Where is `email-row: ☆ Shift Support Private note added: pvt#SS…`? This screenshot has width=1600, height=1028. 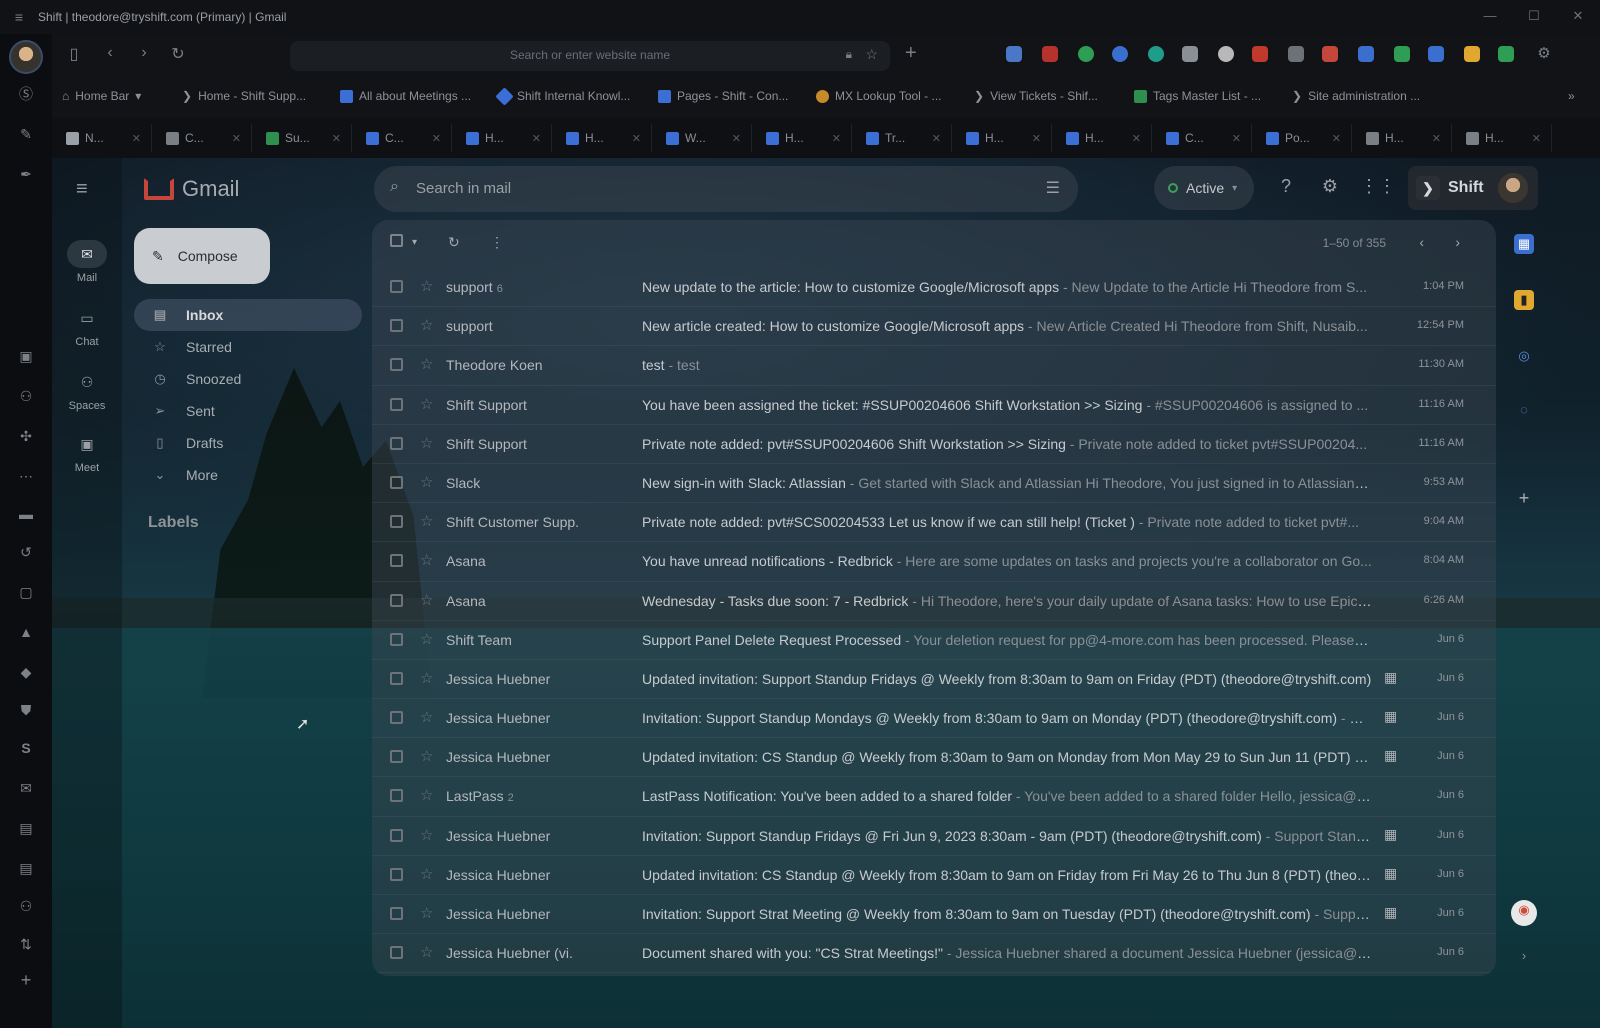
email-row: ☆ Shift Support Private note added: pvt#SS… is located at coordinates (934, 444).